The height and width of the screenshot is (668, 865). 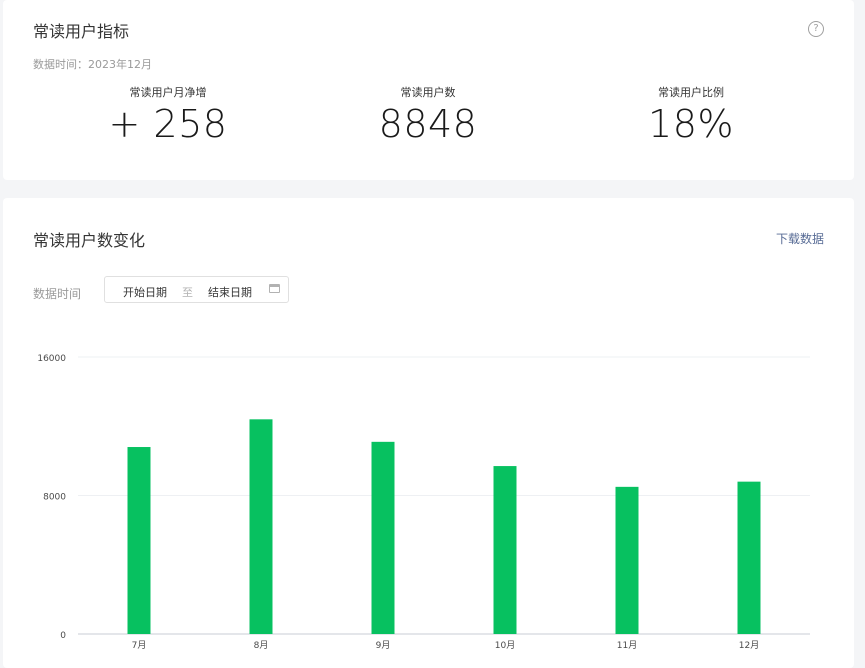 I want to click on x-tick-label: 9月, so click(x=383, y=645).